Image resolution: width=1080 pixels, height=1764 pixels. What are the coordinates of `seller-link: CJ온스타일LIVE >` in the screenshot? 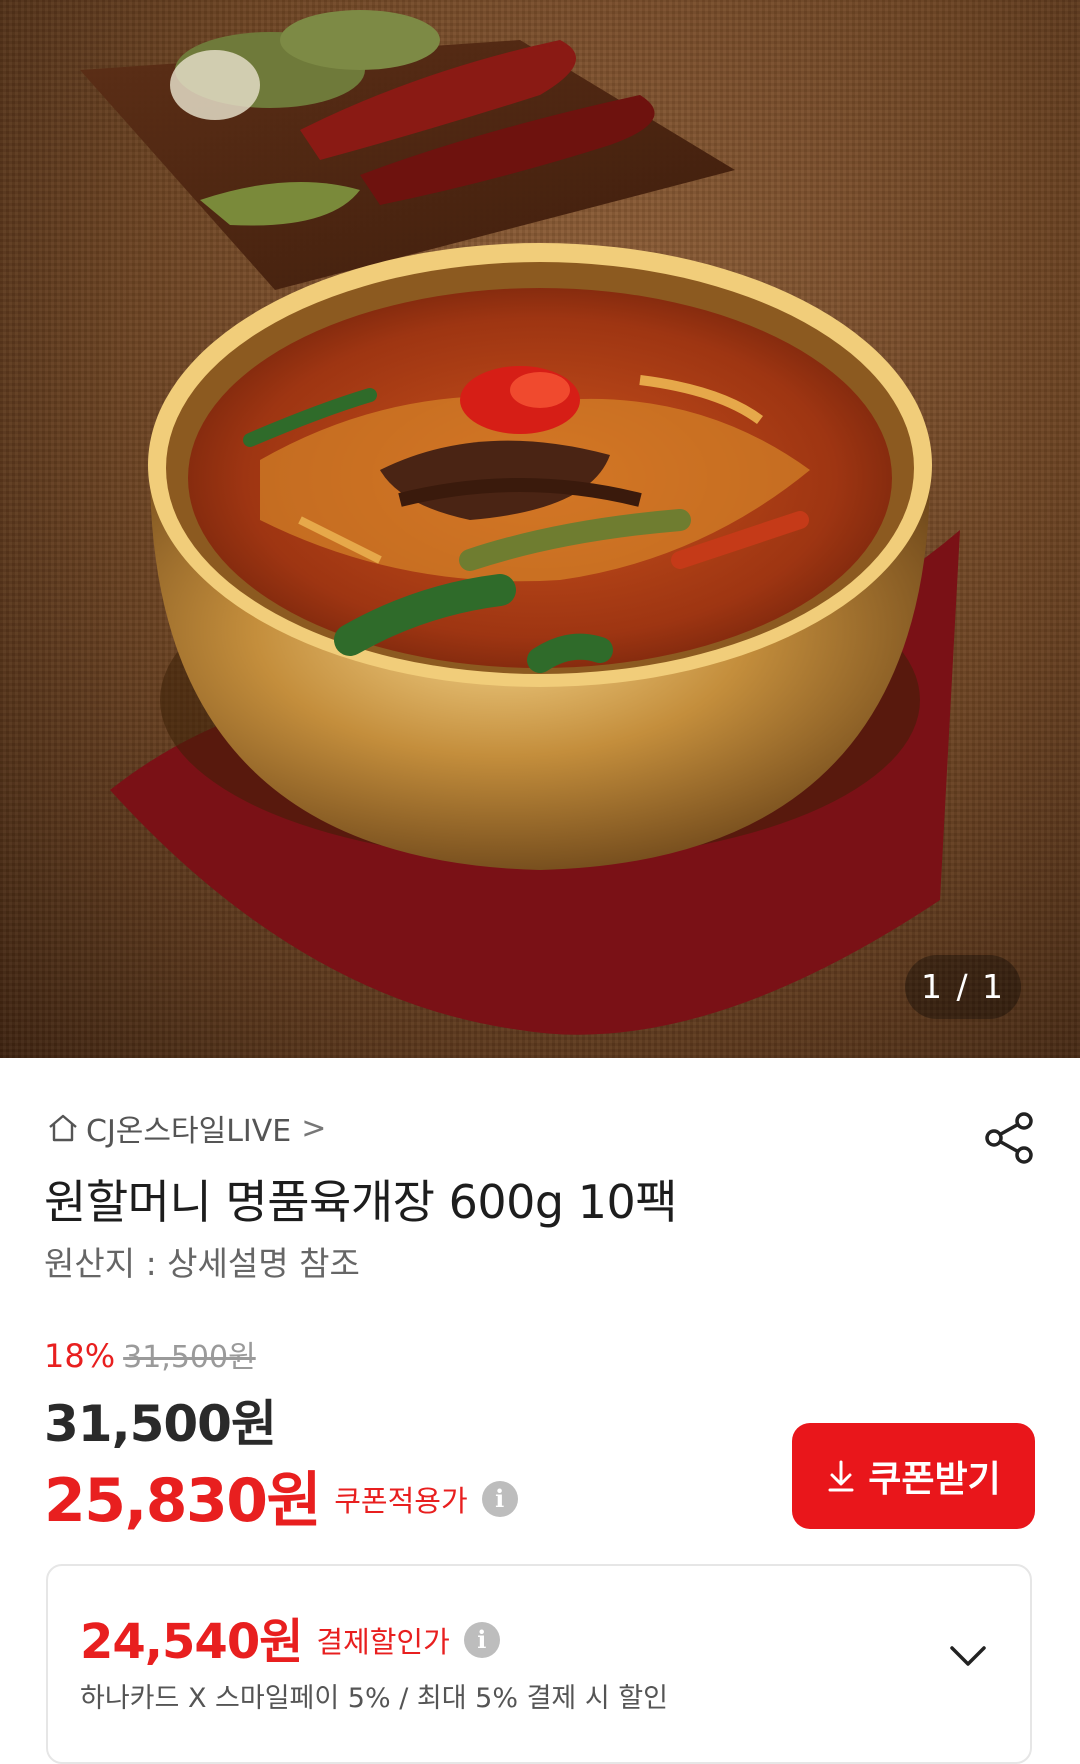 It's located at (186, 1128).